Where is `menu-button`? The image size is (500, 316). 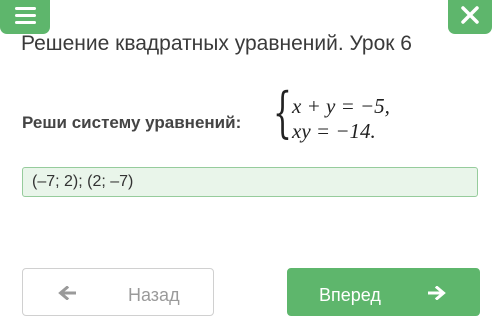 menu-button is located at coordinates (25, 17).